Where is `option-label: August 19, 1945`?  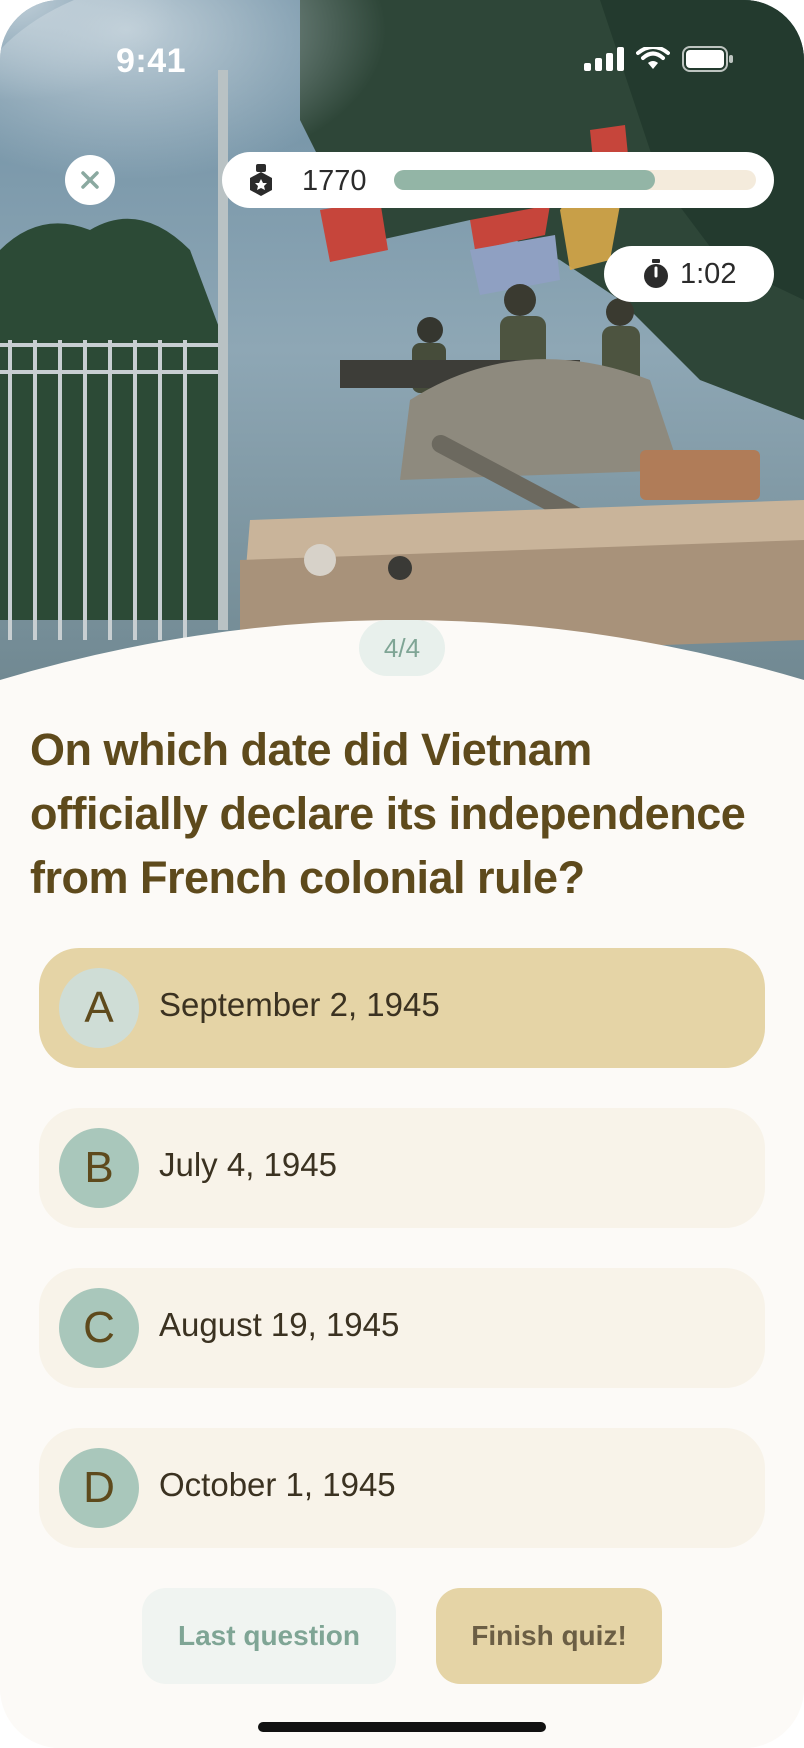
option-label: August 19, 1945 is located at coordinates (279, 1324).